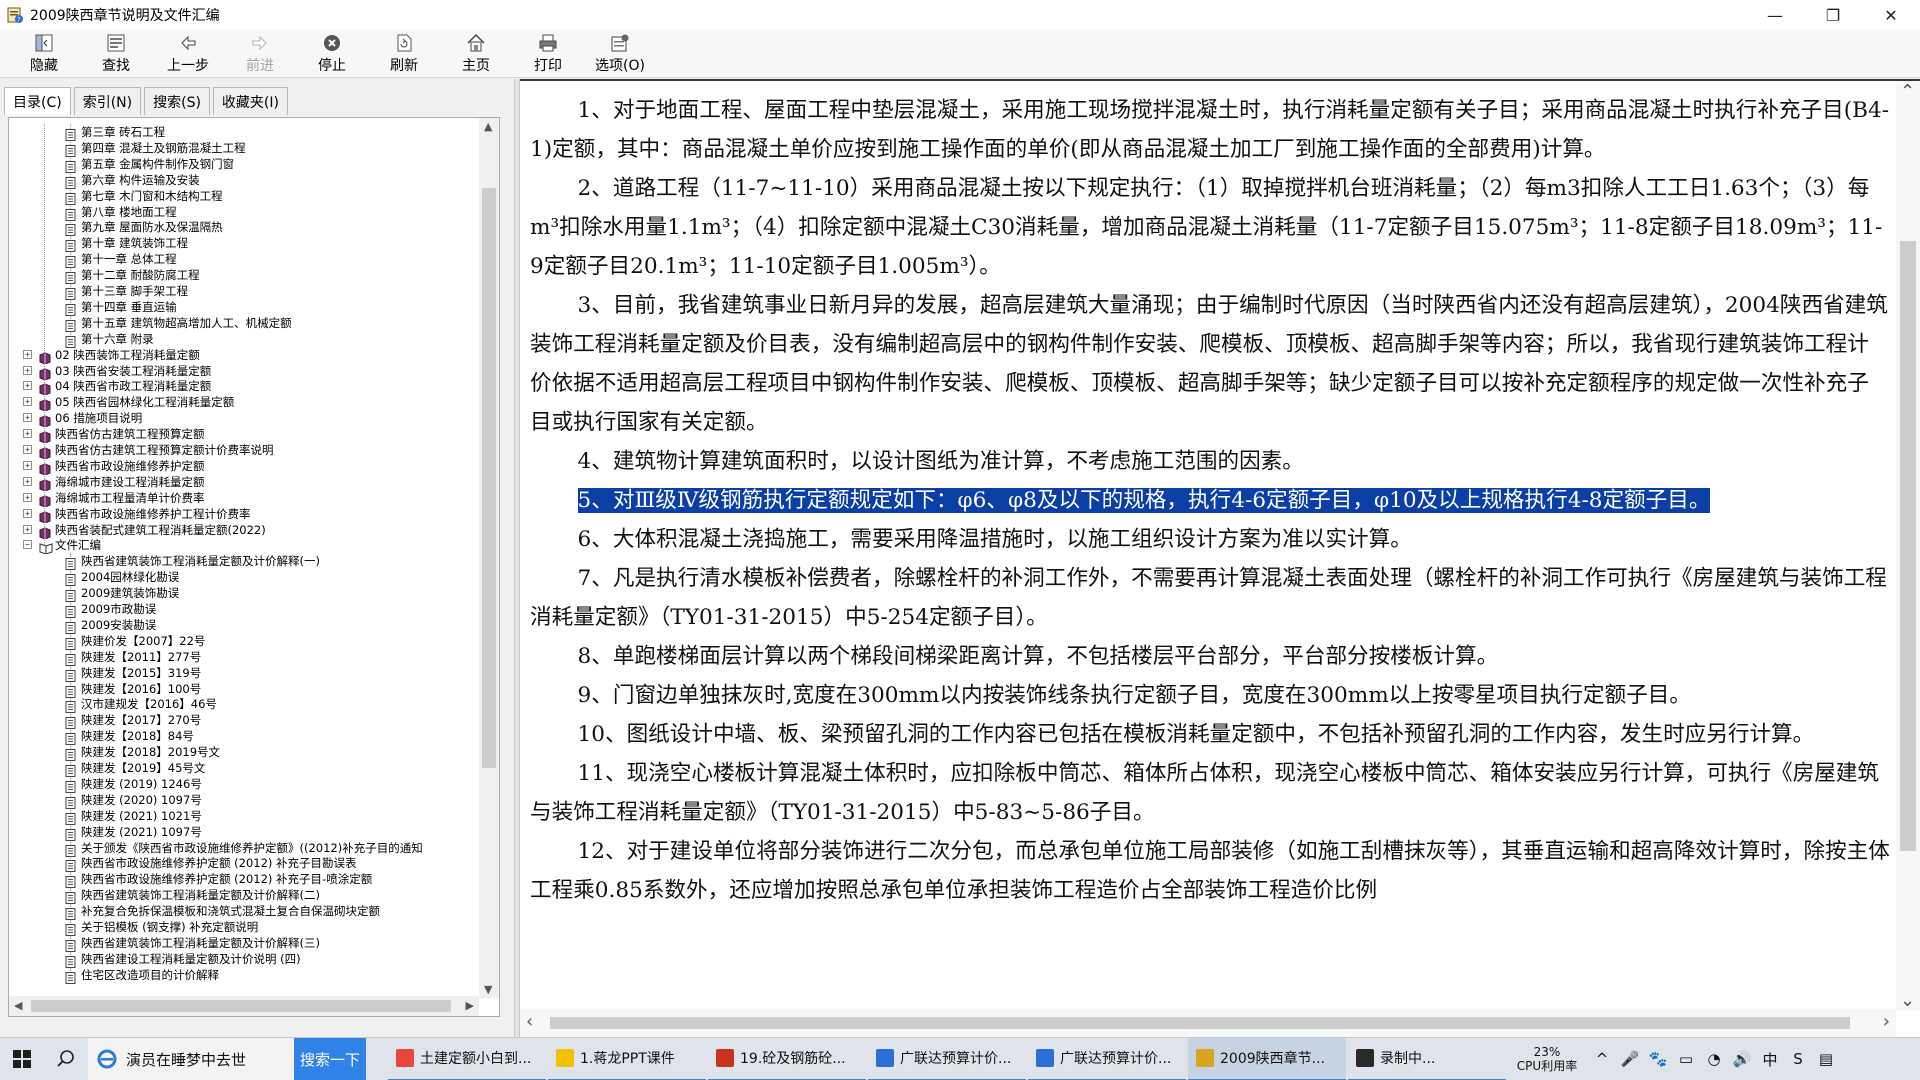  Describe the element at coordinates (177, 101) in the screenshot. I see `tab-search: 搜索(S)` at that location.